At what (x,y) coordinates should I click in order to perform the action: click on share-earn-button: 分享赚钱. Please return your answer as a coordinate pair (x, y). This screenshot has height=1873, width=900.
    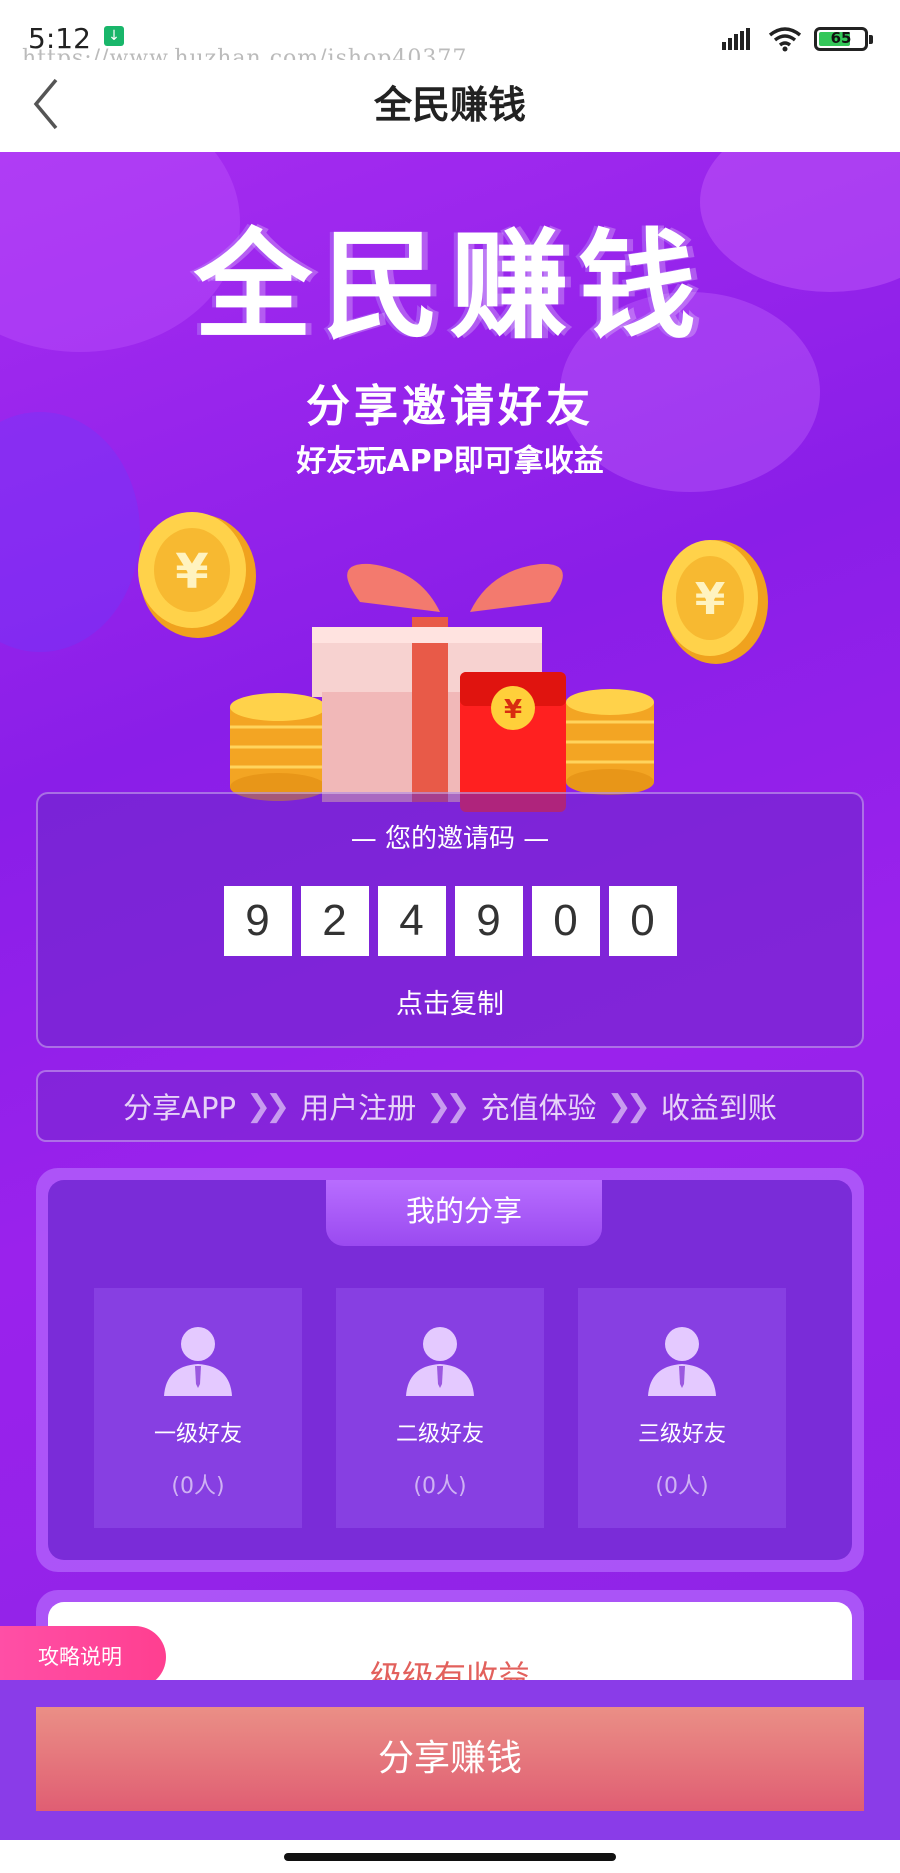
    Looking at the image, I should click on (450, 1759).